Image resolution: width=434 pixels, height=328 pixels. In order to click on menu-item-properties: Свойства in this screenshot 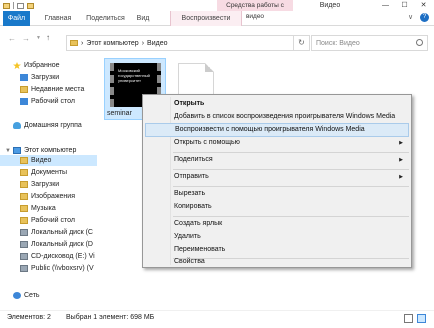, I will do `click(277, 262)`.